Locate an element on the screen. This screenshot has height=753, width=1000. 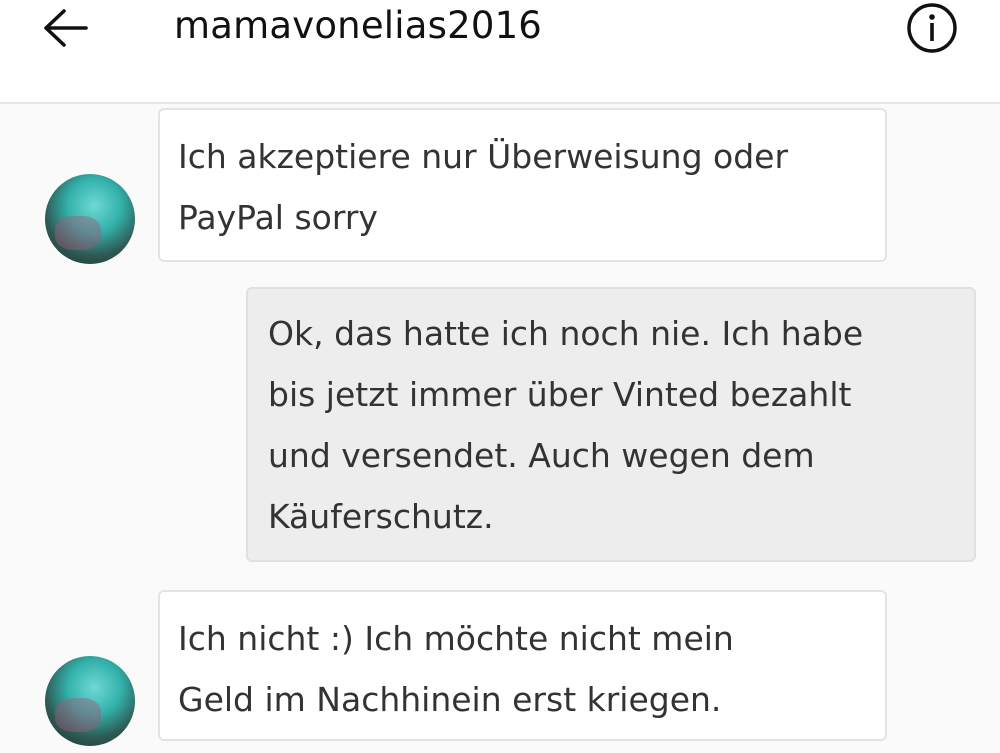
conversation-header: mamavonelias2016 is located at coordinates (500, 52).